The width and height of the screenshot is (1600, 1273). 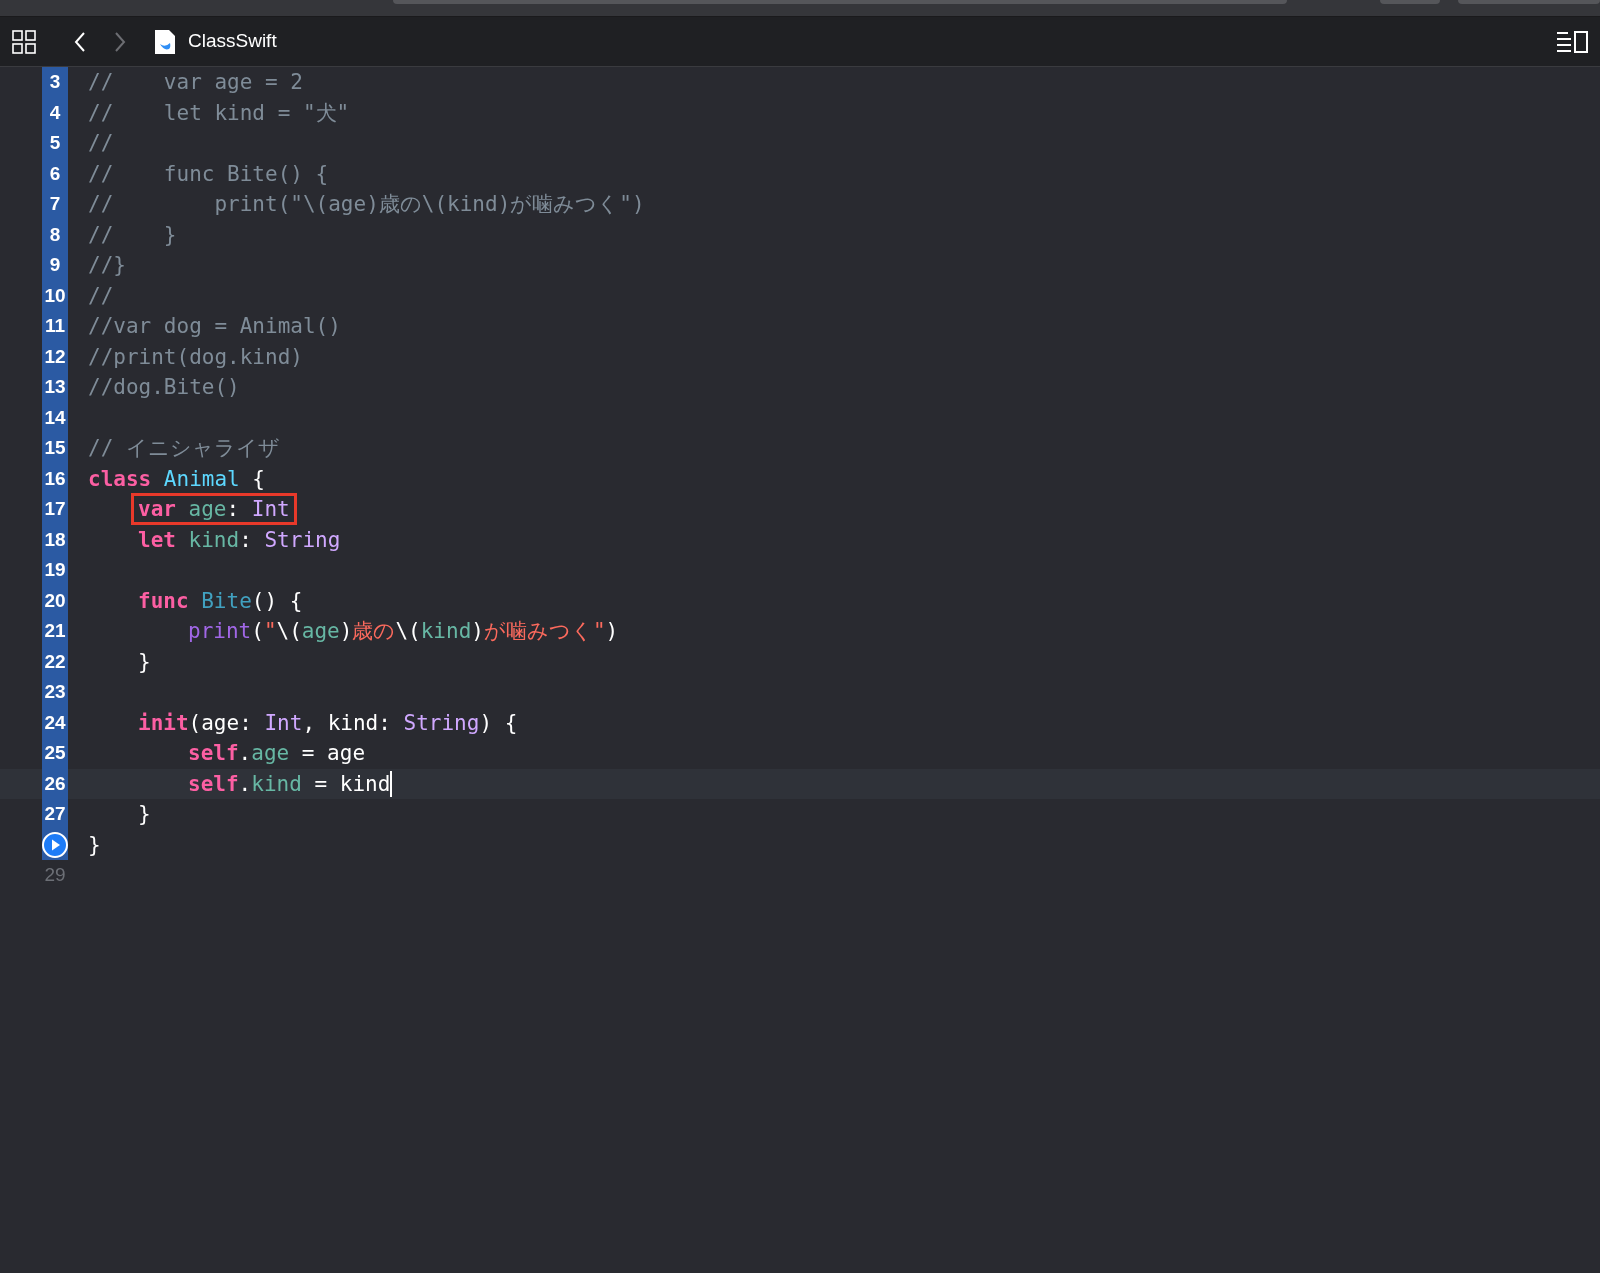 What do you see at coordinates (239, 539) in the screenshot?
I see `code-line: let kind: String` at bounding box center [239, 539].